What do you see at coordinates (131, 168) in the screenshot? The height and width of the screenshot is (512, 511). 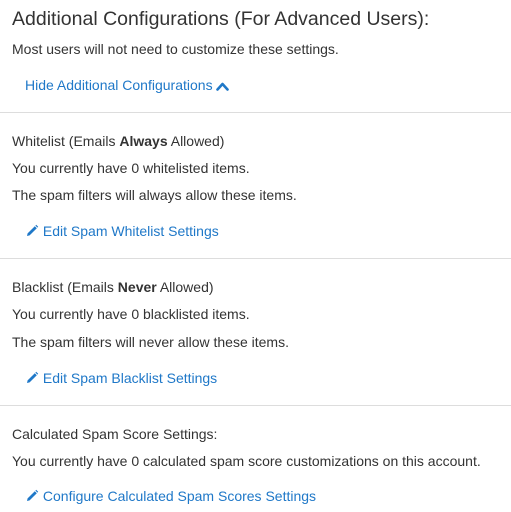 I see `whitelist-count: You currently have 0 whitelisted items.` at bounding box center [131, 168].